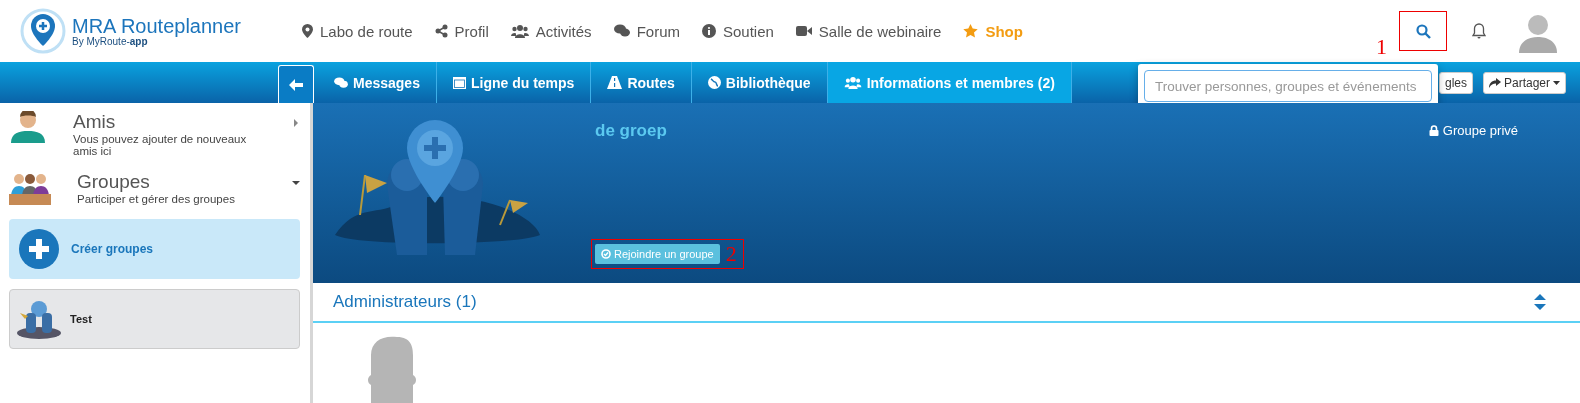  Describe the element at coordinates (43, 31) in the screenshot. I see `logo-icon` at that location.